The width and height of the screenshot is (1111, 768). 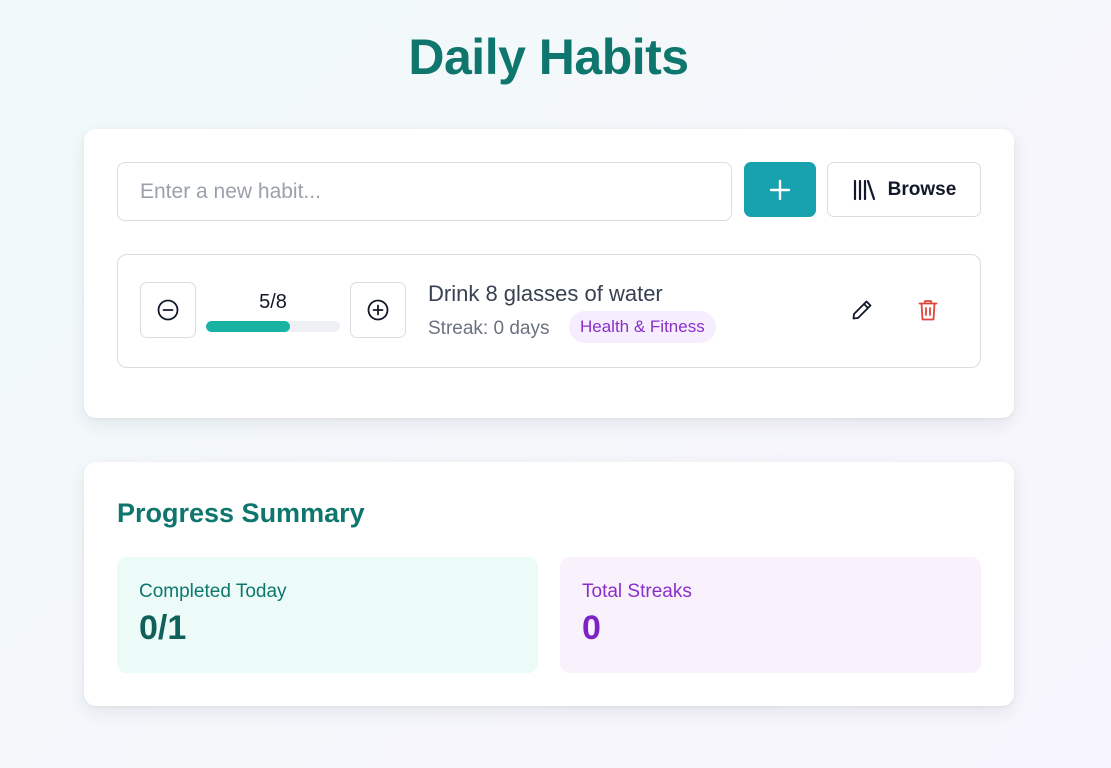 I want to click on edit-habit-button, so click(x=862, y=310).